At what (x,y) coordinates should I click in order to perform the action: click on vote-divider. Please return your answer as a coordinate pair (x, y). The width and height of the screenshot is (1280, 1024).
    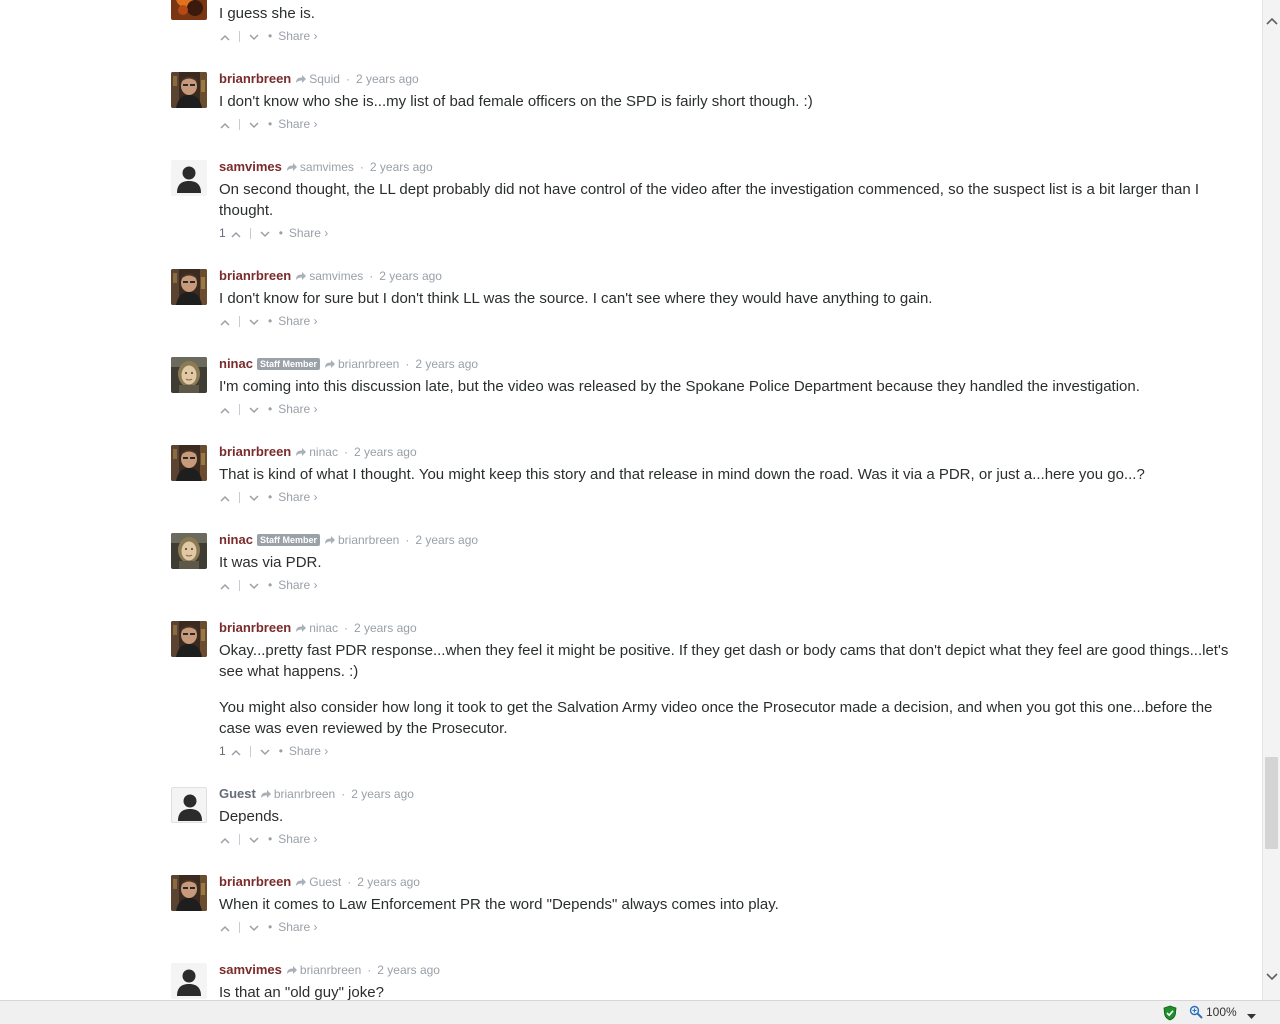
    Looking at the image, I should click on (239, 37).